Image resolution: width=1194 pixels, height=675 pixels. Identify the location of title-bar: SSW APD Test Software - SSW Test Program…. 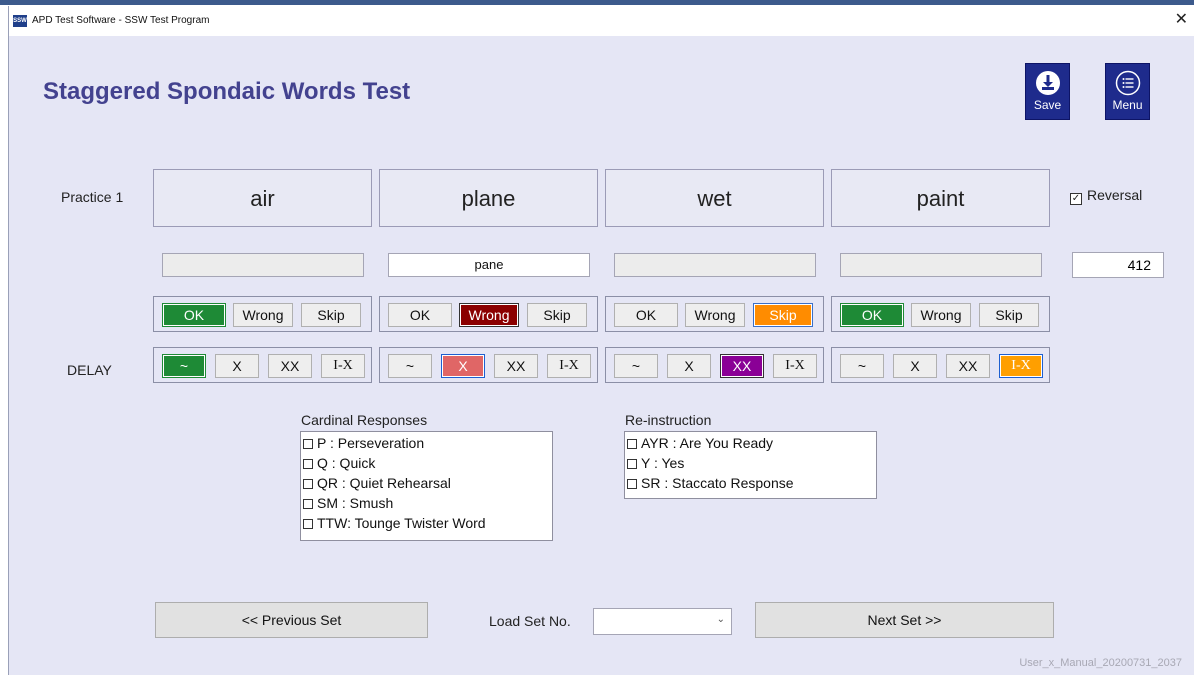
(601, 21).